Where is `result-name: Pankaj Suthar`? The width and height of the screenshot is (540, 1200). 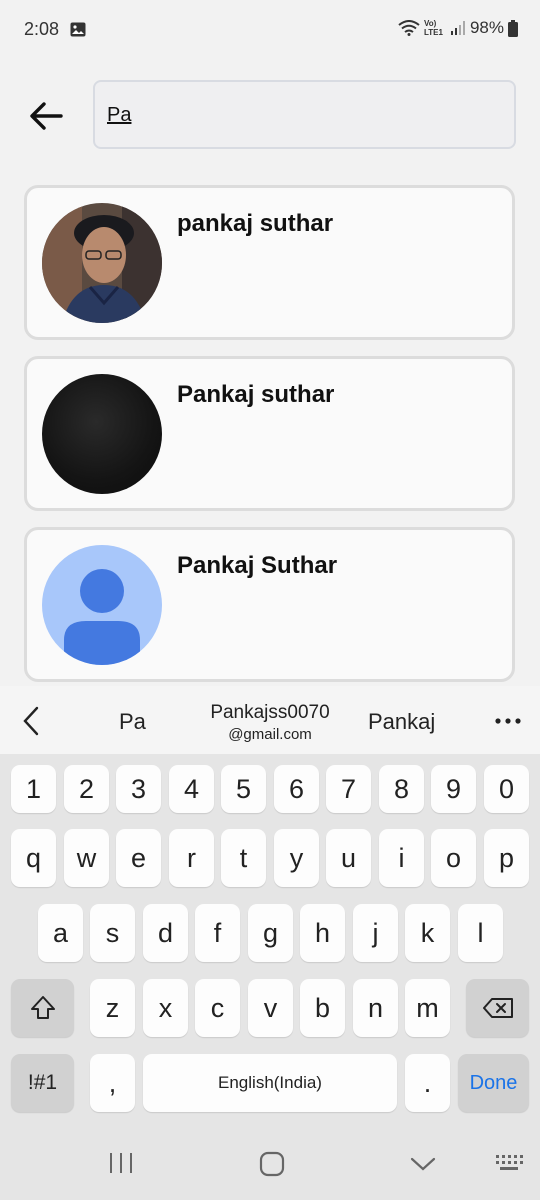 result-name: Pankaj Suthar is located at coordinates (257, 565).